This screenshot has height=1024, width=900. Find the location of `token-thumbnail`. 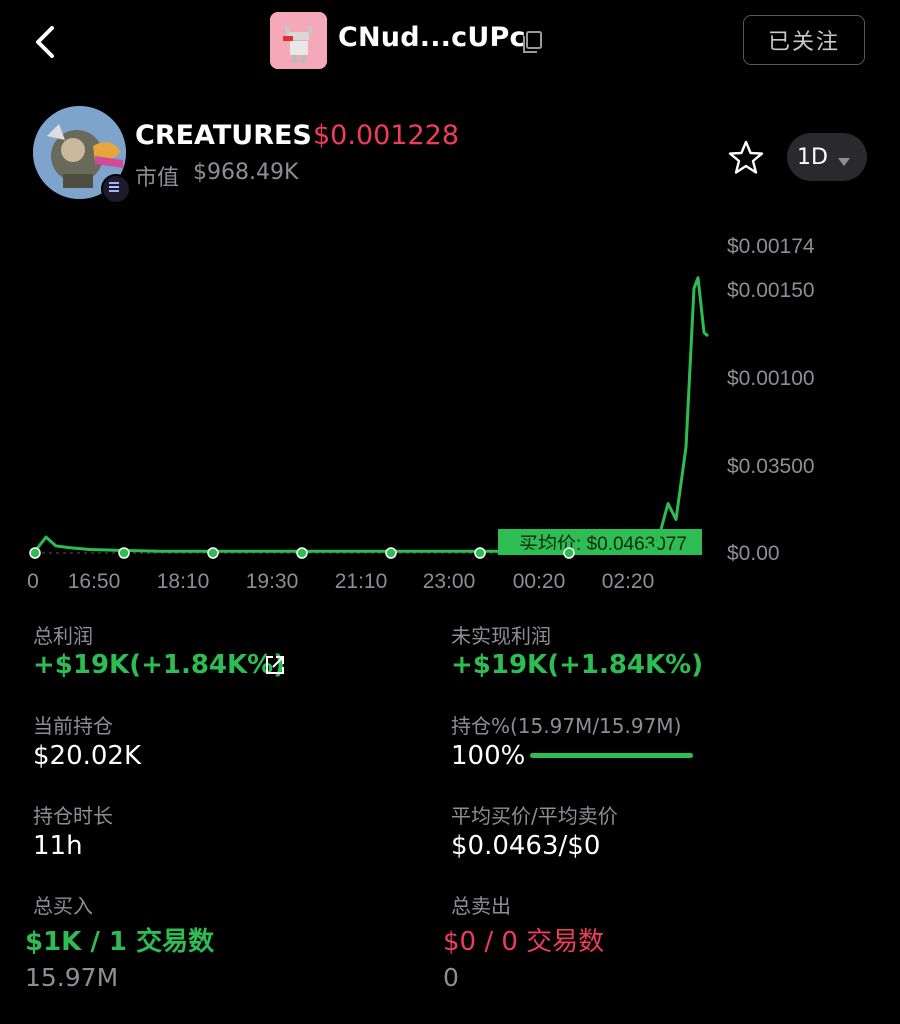

token-thumbnail is located at coordinates (298, 40).